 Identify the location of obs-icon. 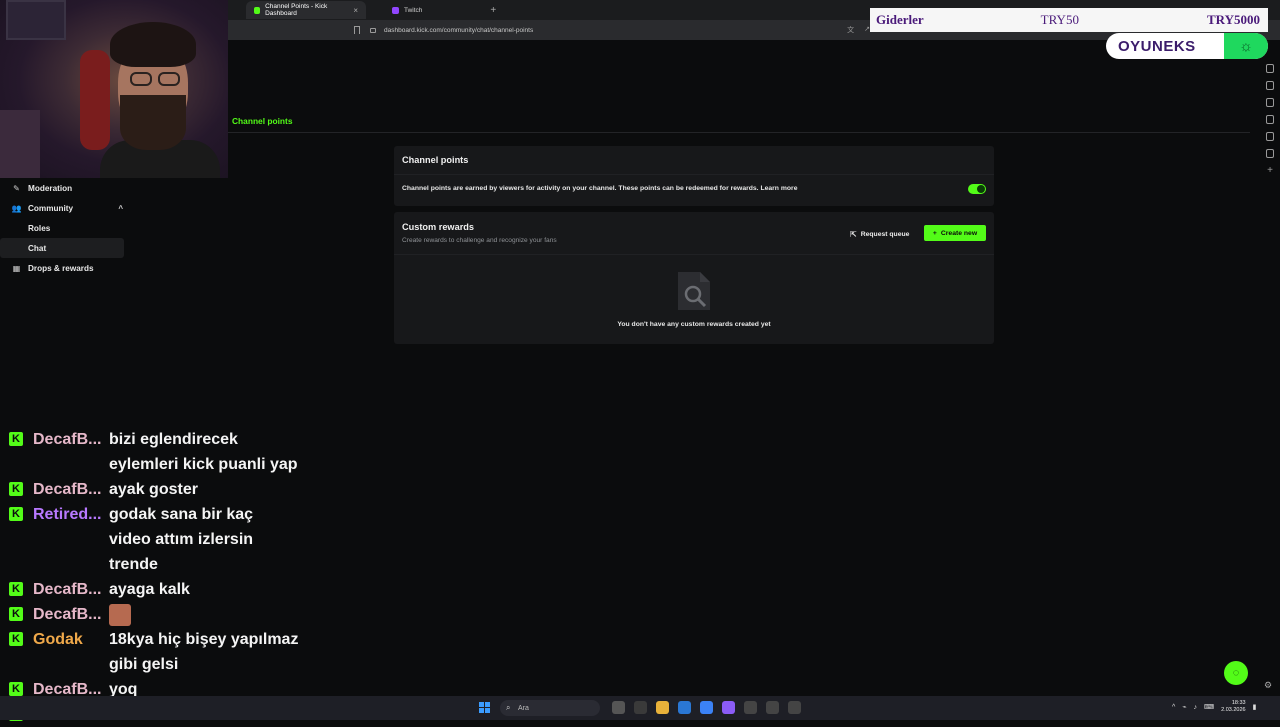
(794, 707).